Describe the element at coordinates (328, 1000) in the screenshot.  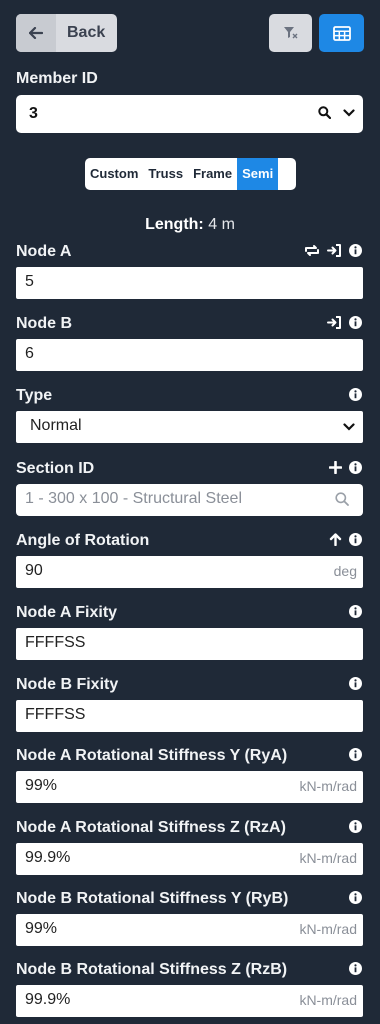
I see `rzb-unit: kN-m/rad` at that location.